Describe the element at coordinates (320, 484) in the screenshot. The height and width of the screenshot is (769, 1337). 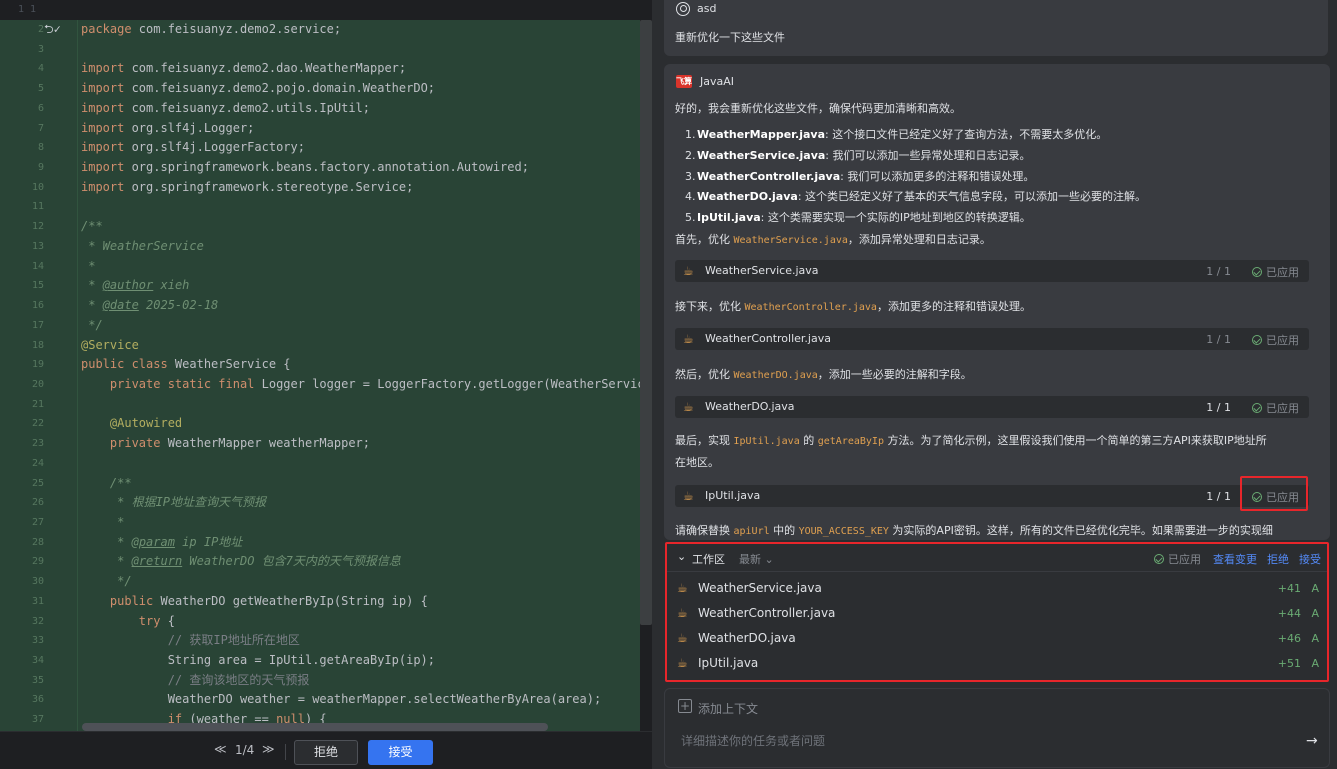
I see `code-line: 25 /**` at that location.